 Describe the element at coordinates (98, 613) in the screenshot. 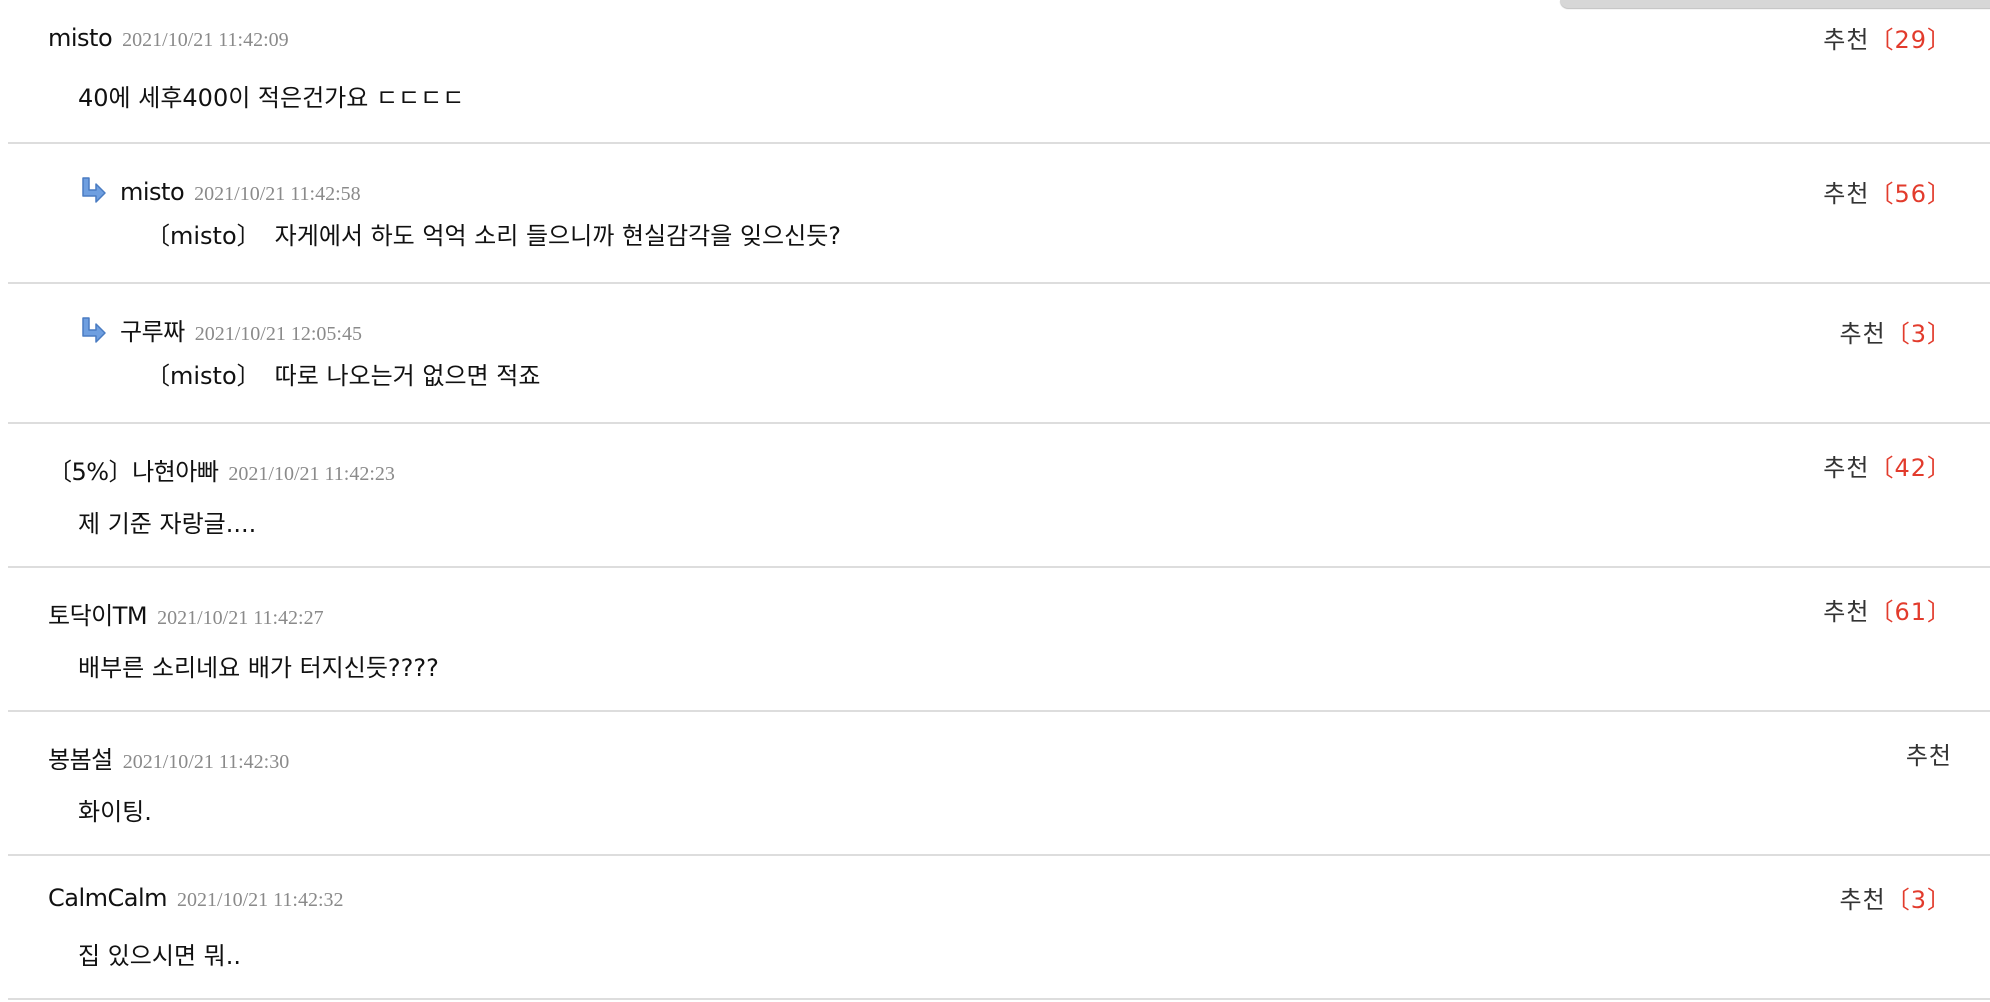

I see `comment-author: 토닥이TM` at that location.